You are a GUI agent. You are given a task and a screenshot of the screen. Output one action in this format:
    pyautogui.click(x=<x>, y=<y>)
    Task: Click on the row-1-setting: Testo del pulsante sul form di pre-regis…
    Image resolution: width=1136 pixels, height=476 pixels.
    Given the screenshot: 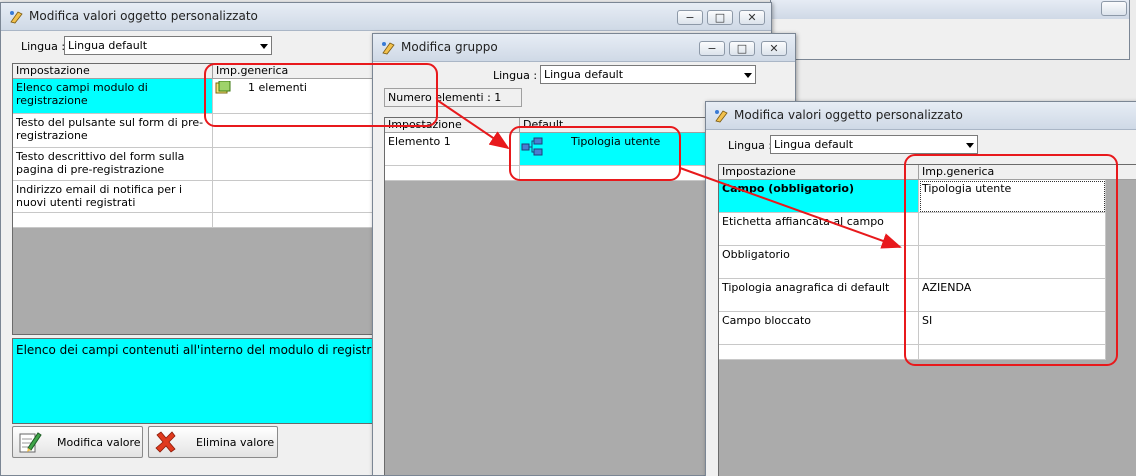 What is the action you would take?
    pyautogui.click(x=113, y=131)
    